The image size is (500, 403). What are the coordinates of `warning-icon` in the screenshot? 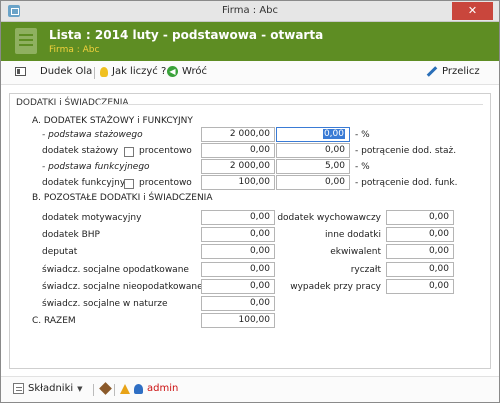 It's located at (125, 388).